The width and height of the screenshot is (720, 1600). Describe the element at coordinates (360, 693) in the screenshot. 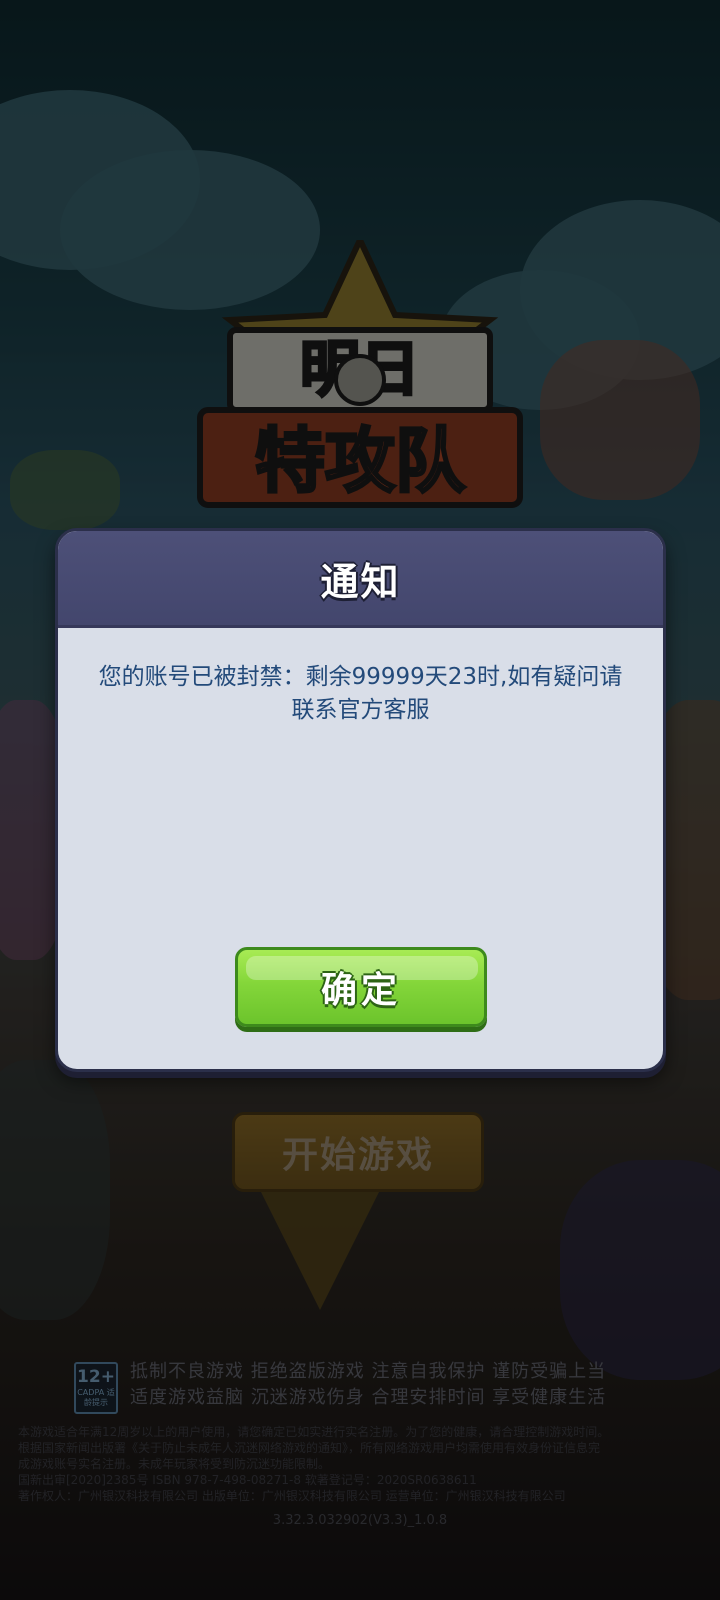

I see `ban-message: 您的账号已被封禁：剩余99999天23时,如有疑问请联系官方客服` at that location.